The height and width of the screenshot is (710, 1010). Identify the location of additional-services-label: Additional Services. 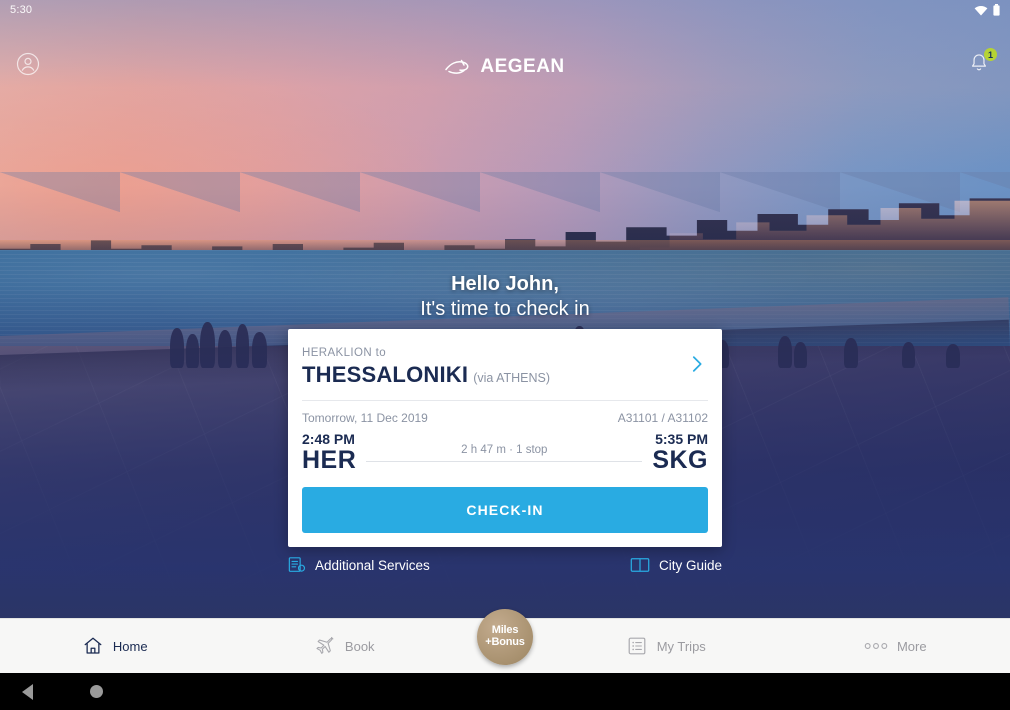
(372, 565).